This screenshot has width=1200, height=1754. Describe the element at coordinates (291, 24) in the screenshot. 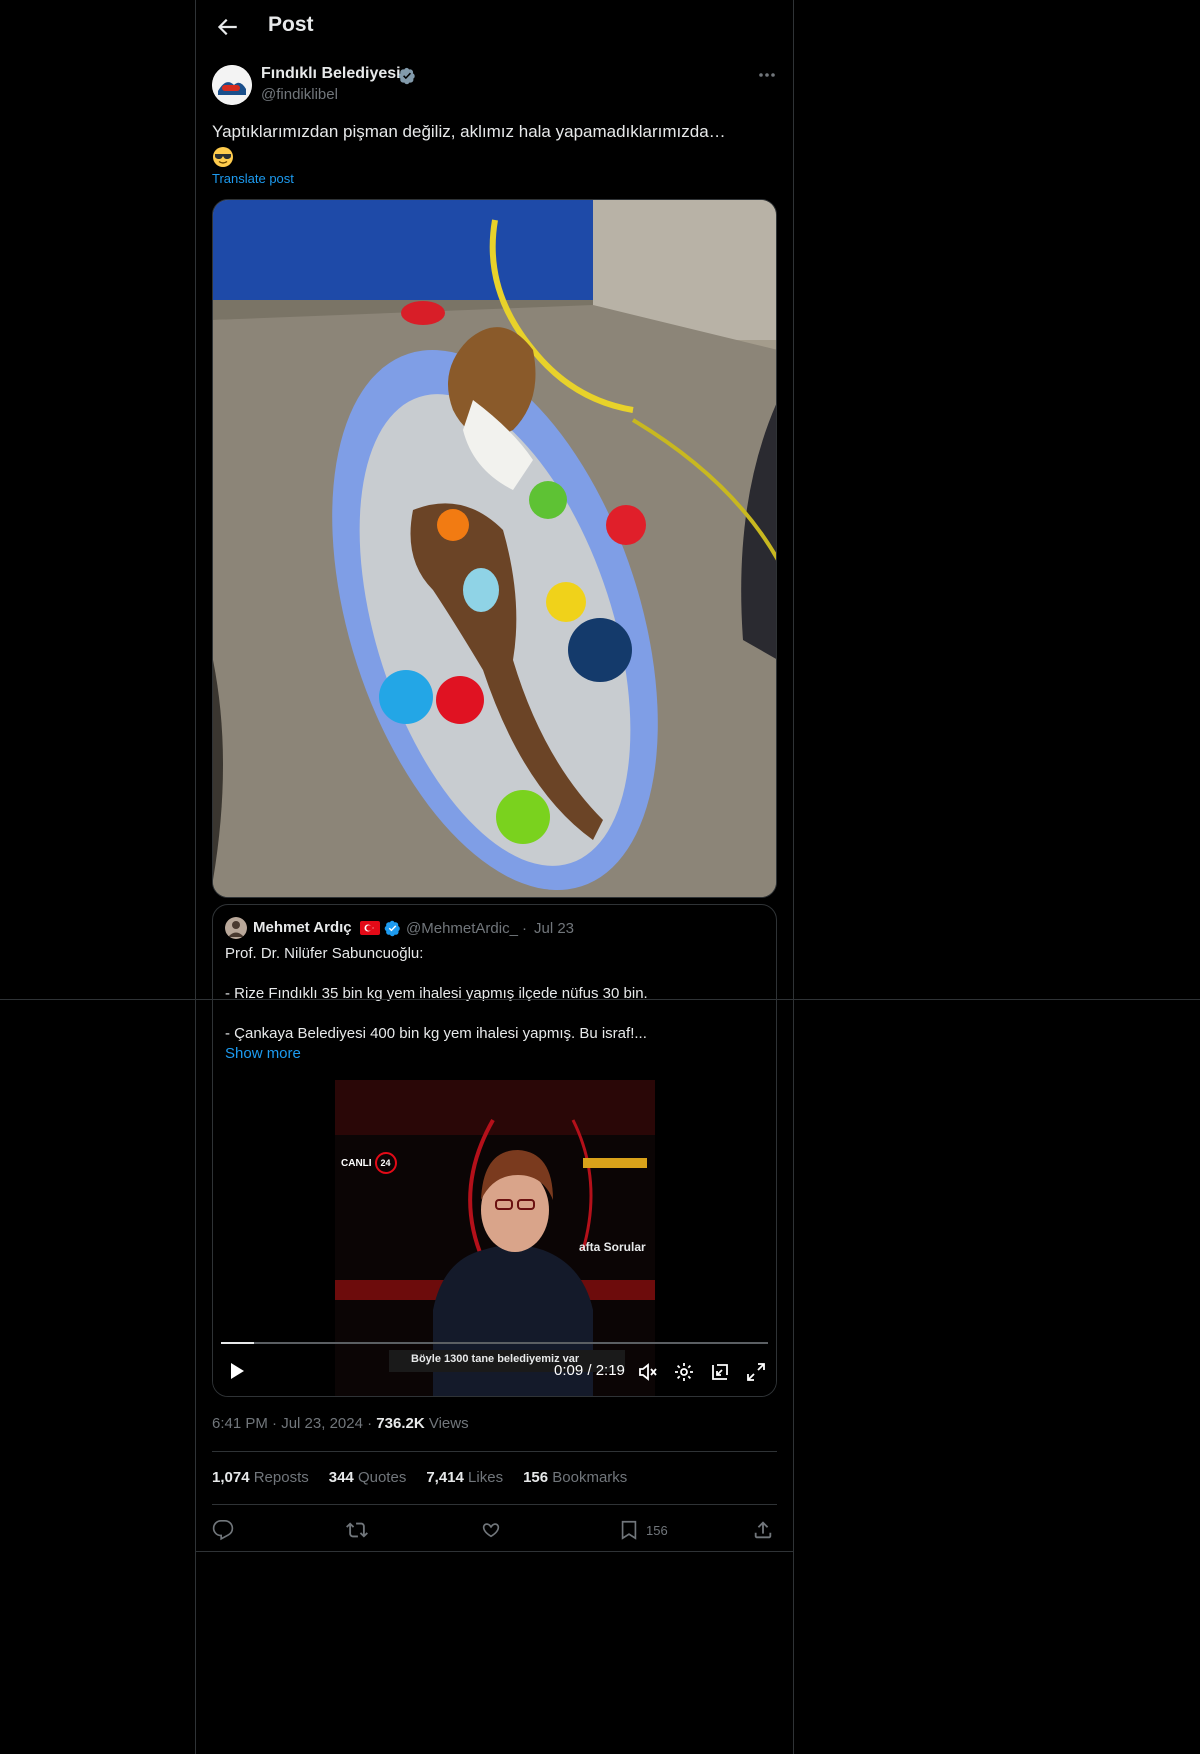

I see `page-title: Post` at that location.